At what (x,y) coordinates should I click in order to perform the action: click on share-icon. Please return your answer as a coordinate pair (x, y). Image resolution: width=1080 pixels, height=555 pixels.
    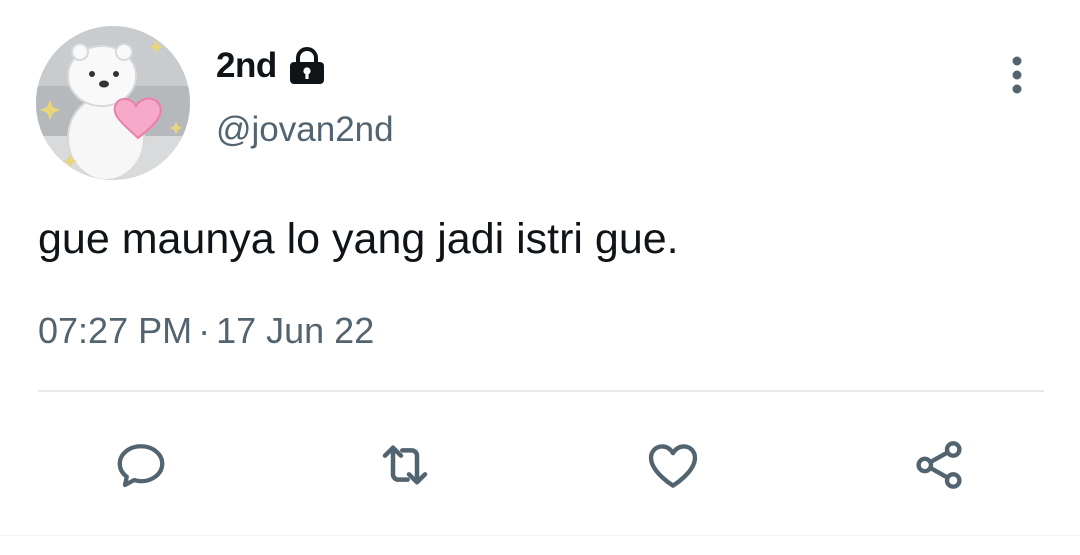
    Looking at the image, I should click on (939, 465).